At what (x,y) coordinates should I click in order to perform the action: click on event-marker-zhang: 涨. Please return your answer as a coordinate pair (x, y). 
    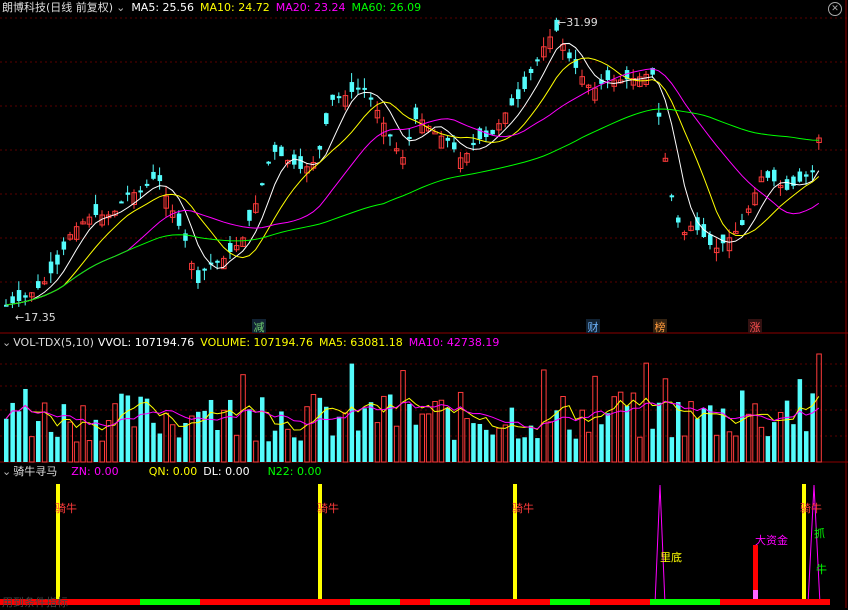
    Looking at the image, I should click on (755, 326).